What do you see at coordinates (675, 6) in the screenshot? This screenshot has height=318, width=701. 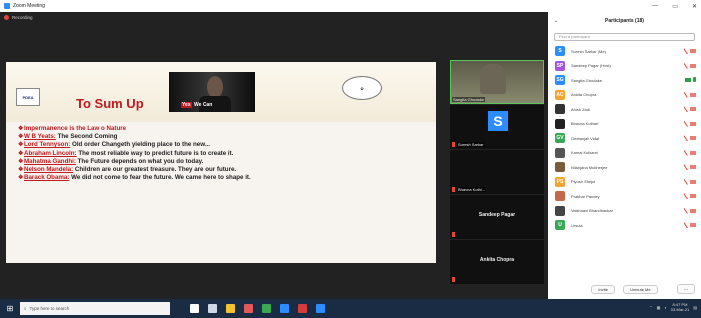 I see `maximize-button: ▭` at bounding box center [675, 6].